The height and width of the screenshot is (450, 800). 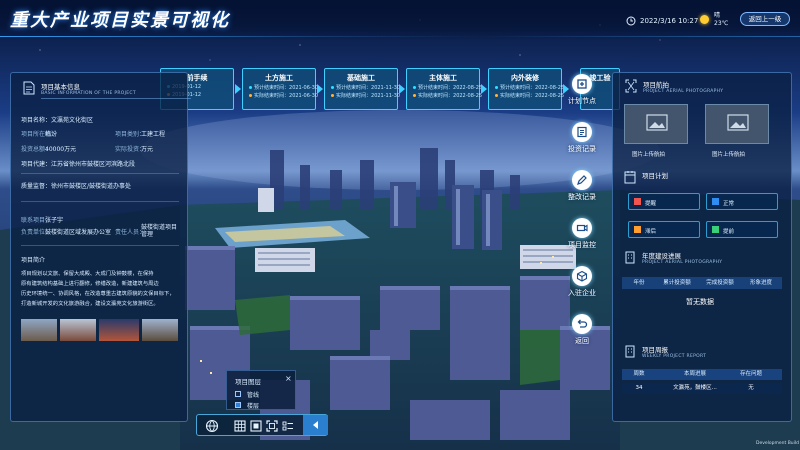 I want to click on list-icon, so click(x=288, y=426).